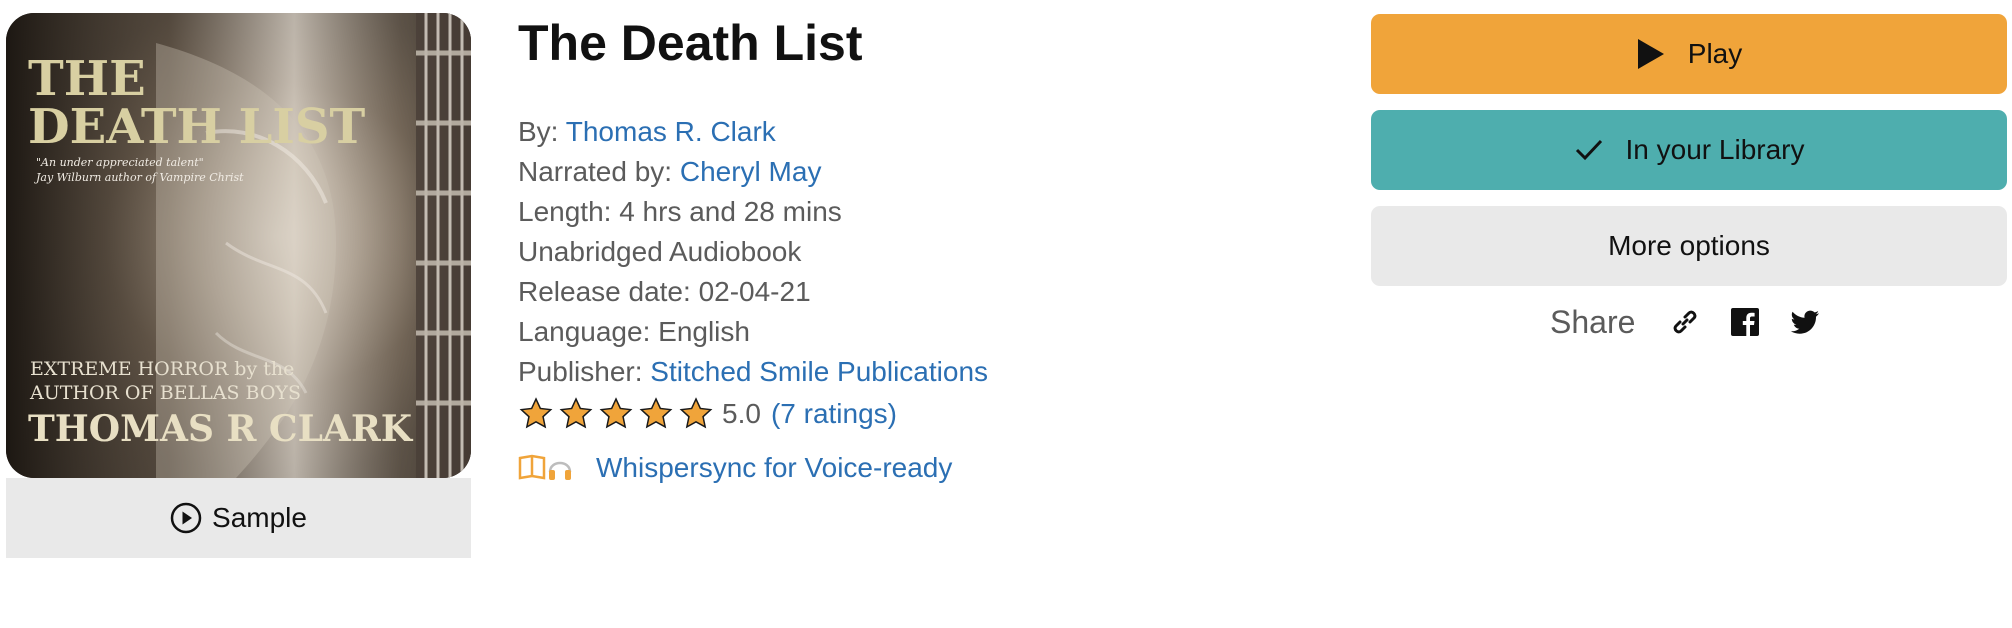 The height and width of the screenshot is (628, 2012). I want to click on whispersync: Whispersync for Voice-ready, so click(735, 468).